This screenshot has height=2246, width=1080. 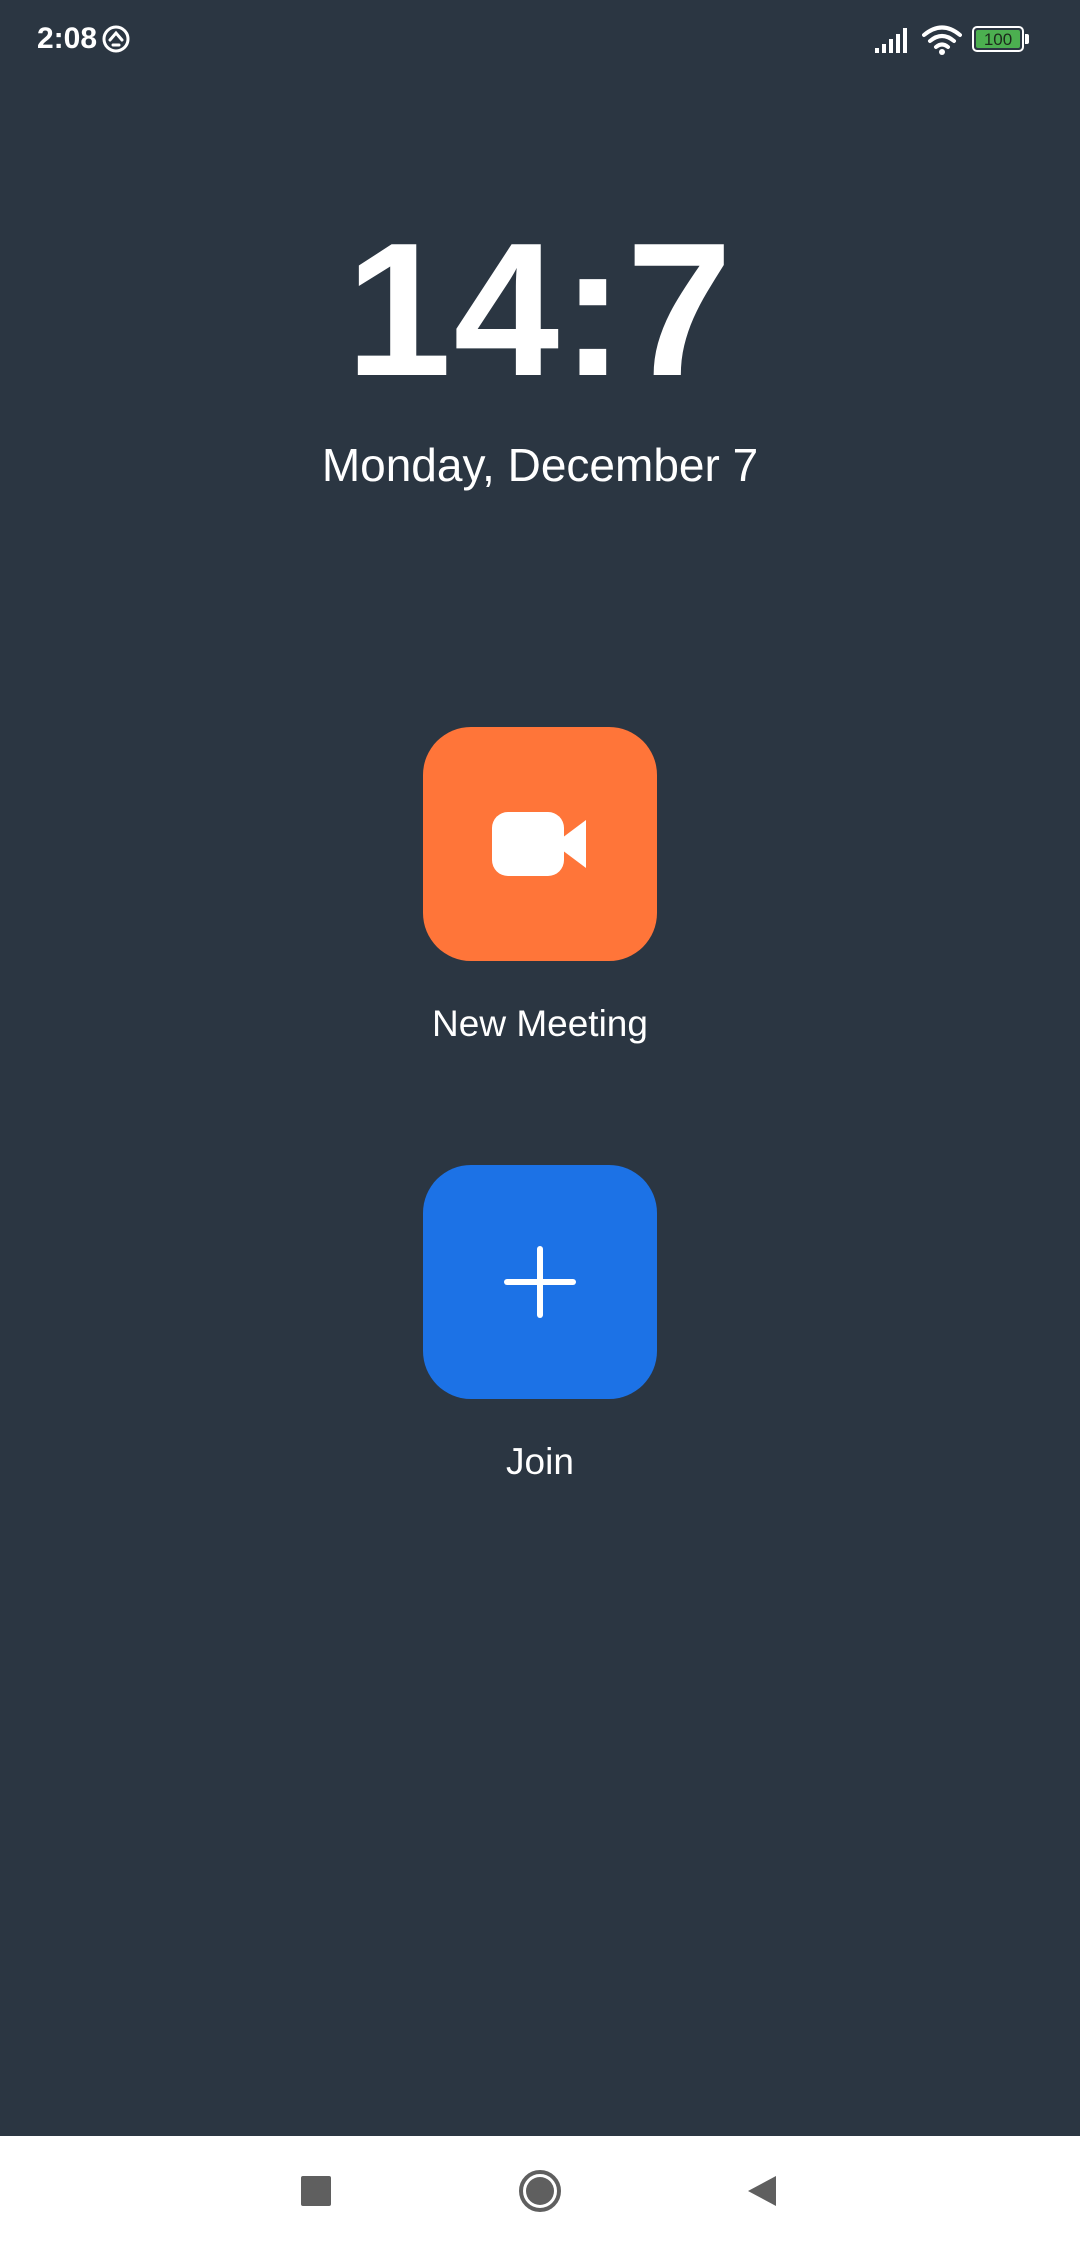 I want to click on join-action: Join, so click(x=540, y=1324).